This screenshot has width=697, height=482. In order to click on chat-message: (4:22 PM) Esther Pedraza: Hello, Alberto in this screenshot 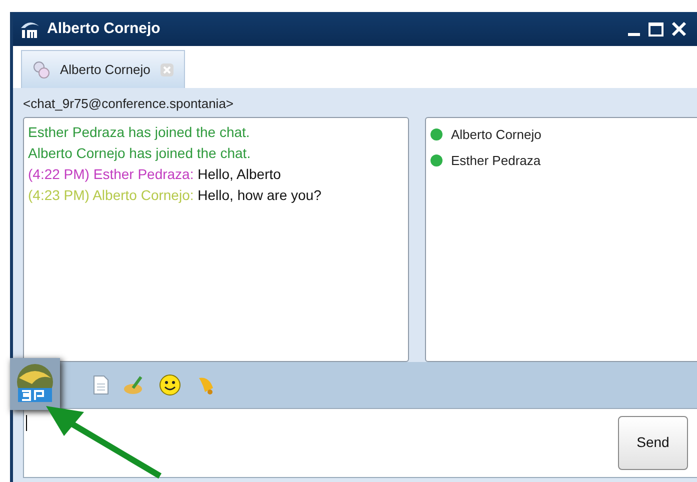, I will do `click(155, 174)`.